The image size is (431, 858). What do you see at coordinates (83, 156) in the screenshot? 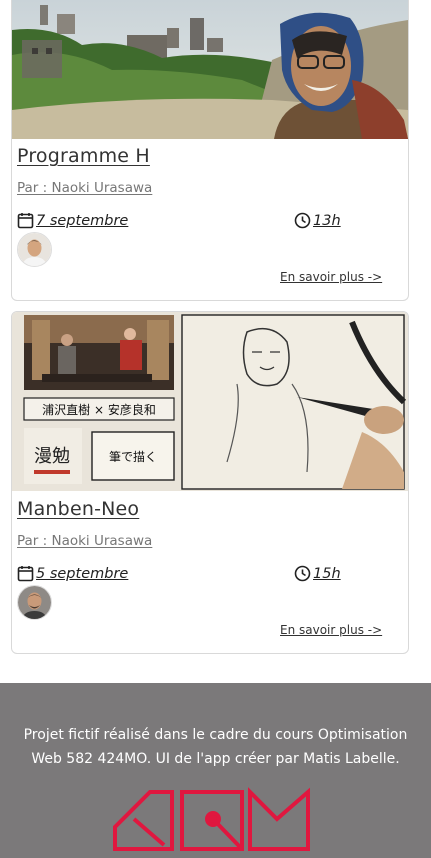
I see `event-title: Programme H` at bounding box center [83, 156].